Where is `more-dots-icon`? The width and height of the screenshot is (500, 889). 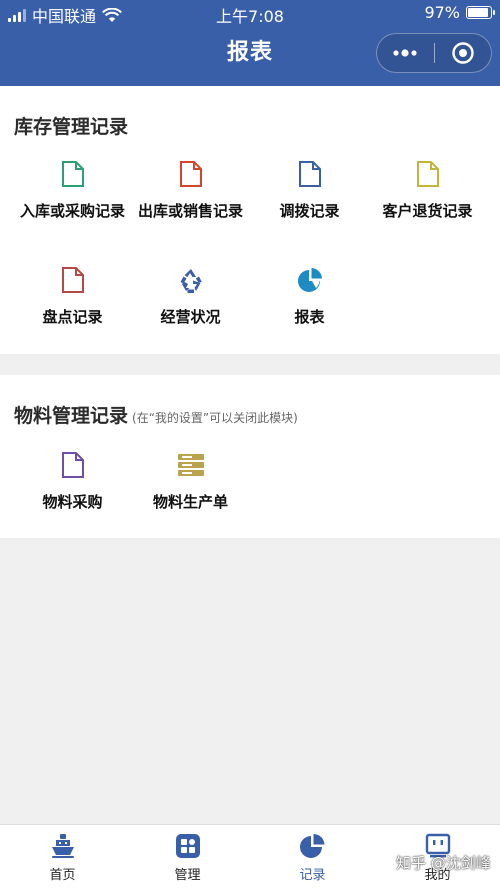
more-dots-icon is located at coordinates (405, 53).